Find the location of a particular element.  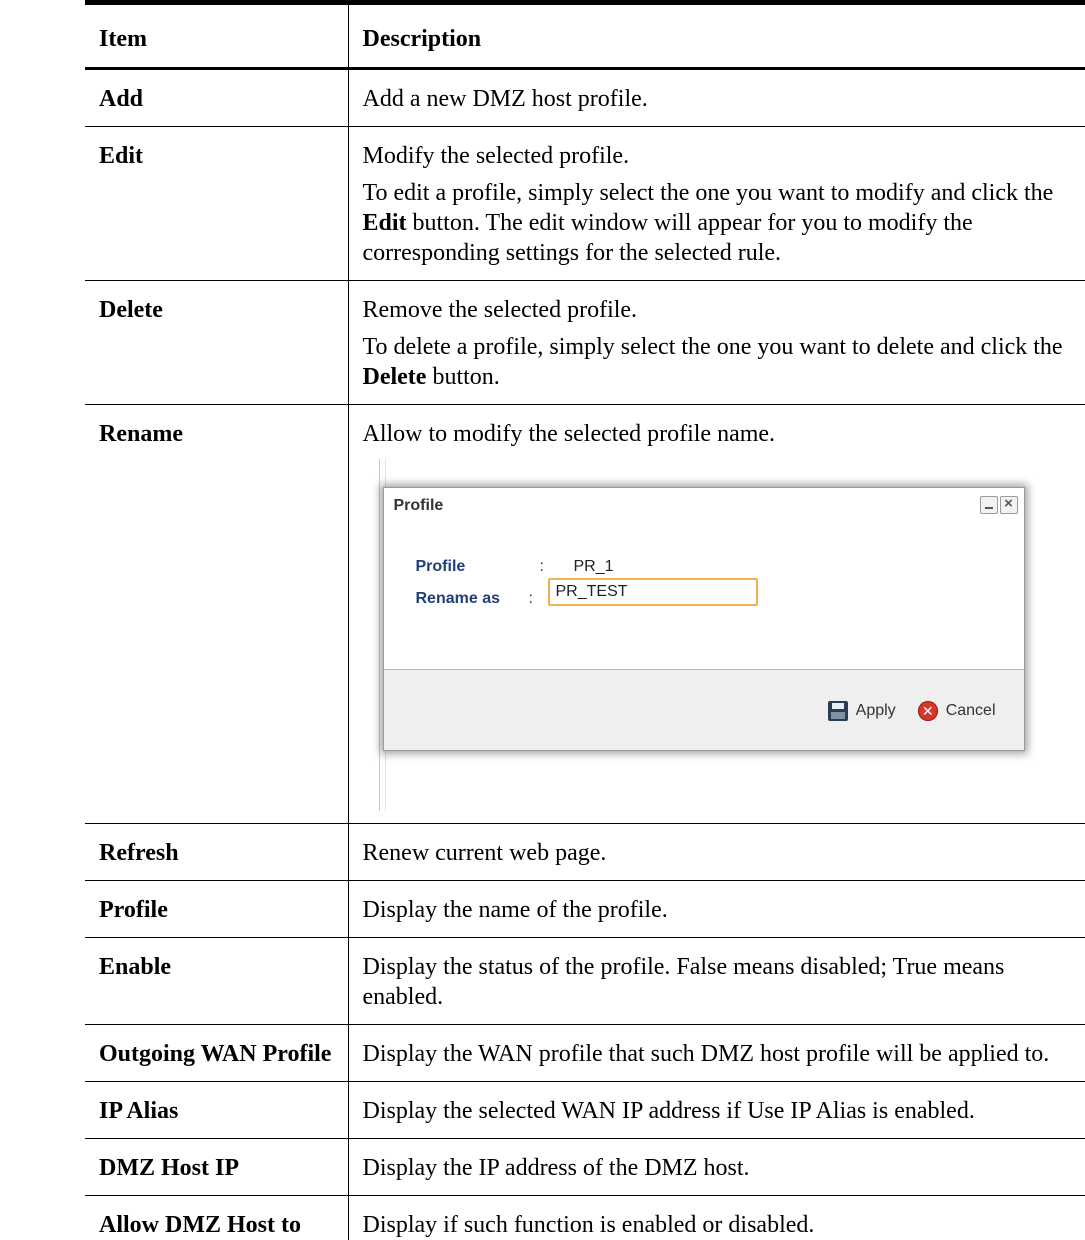

profile-dialog: Profile × Profile : PR_1 Rename as is located at coordinates (704, 619).